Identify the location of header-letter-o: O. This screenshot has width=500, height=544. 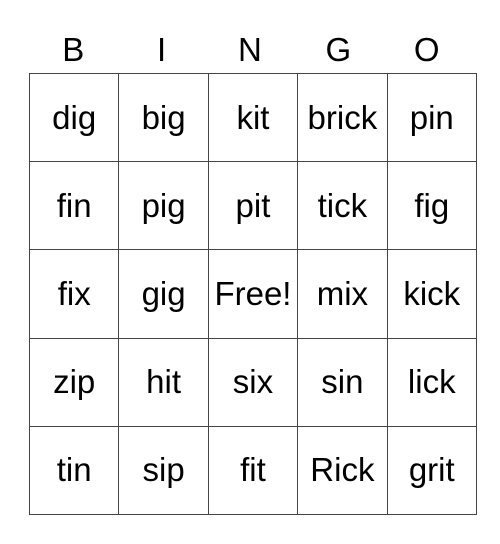
(426, 49).